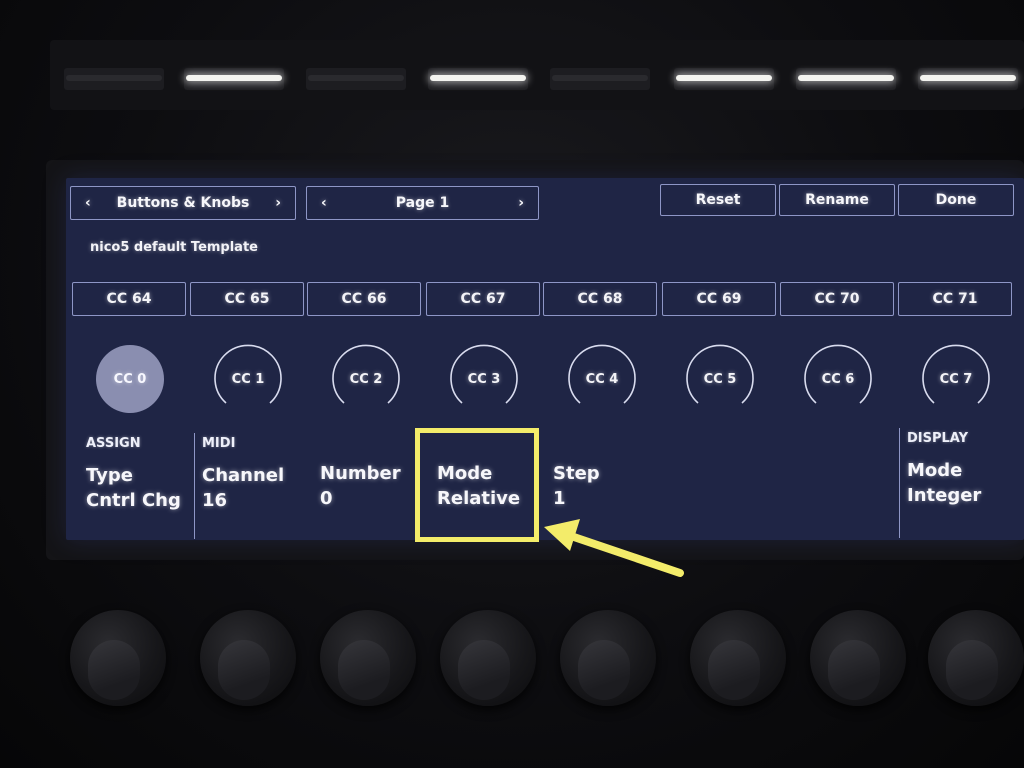 The height and width of the screenshot is (768, 1024). Describe the element at coordinates (719, 299) in the screenshot. I see `button-cc-slot: CC 69` at that location.